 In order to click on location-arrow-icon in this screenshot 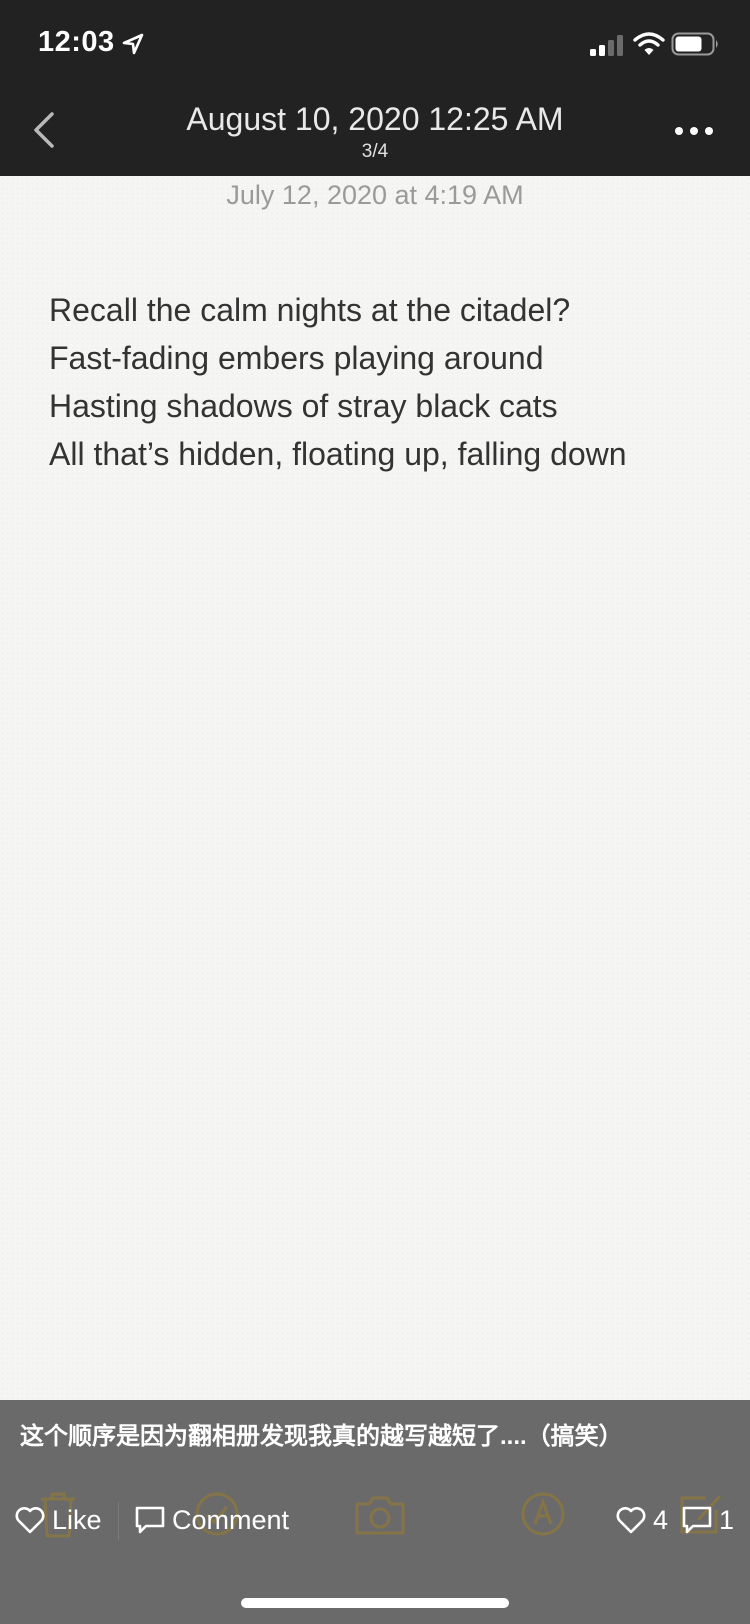, I will do `click(133, 44)`.